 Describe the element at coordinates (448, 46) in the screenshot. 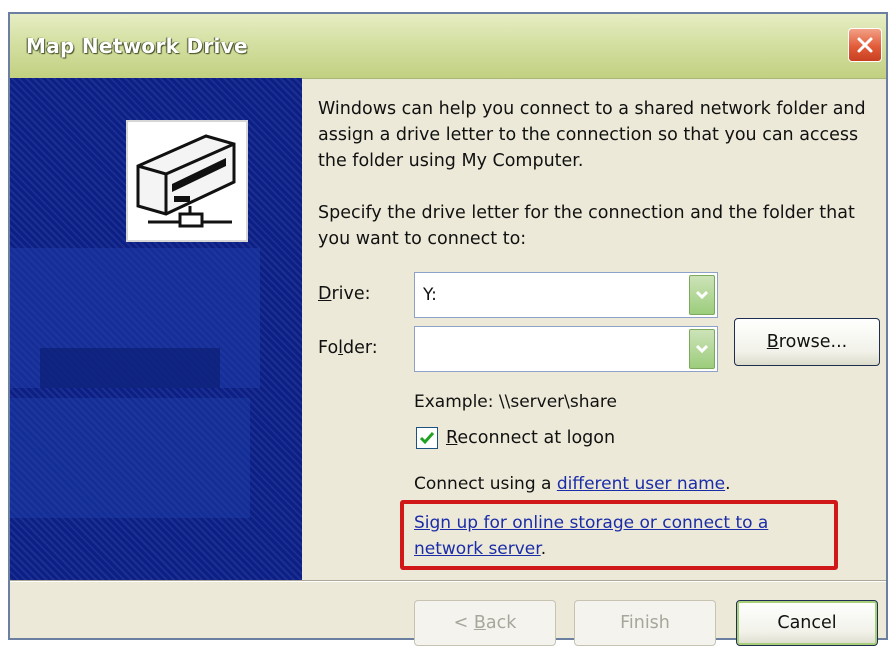

I see `title-bar: Map Network Drive` at that location.